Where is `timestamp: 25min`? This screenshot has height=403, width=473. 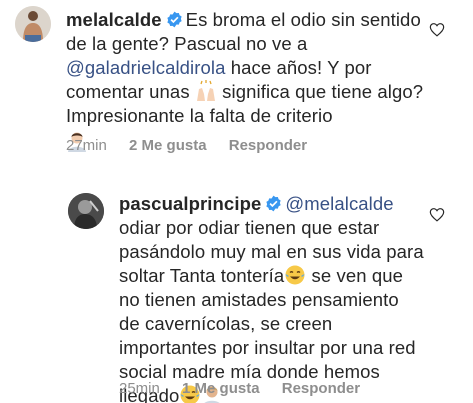 timestamp: 25min is located at coordinates (139, 388).